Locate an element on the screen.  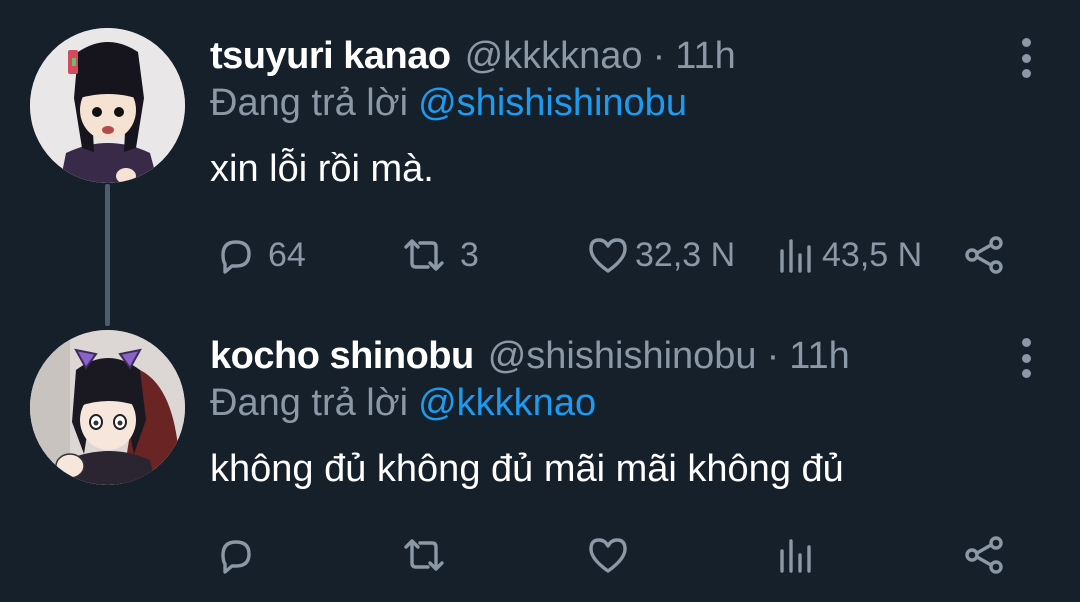
views-count: 43,5 N is located at coordinates (872, 254).